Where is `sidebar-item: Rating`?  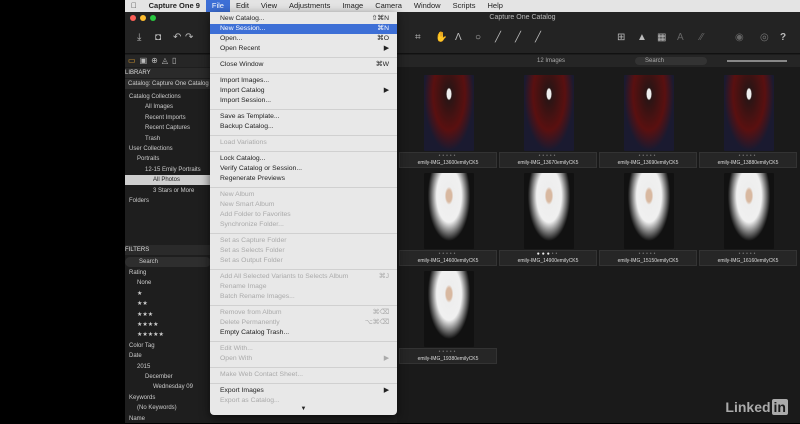 sidebar-item: Rating is located at coordinates (168, 273).